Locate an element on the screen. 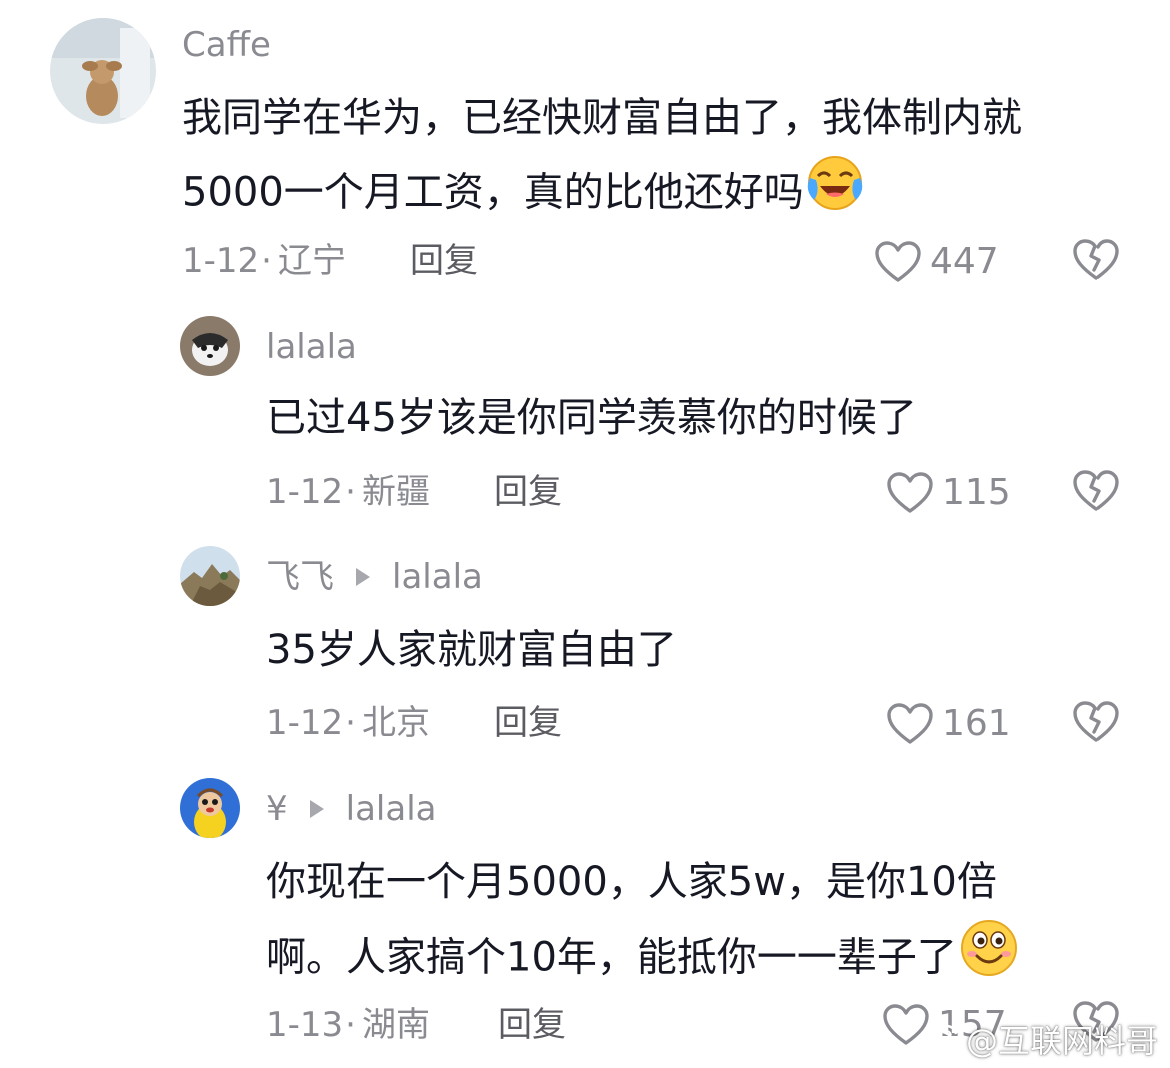 The image size is (1170, 1068). like-button: 161 is located at coordinates (948, 724).